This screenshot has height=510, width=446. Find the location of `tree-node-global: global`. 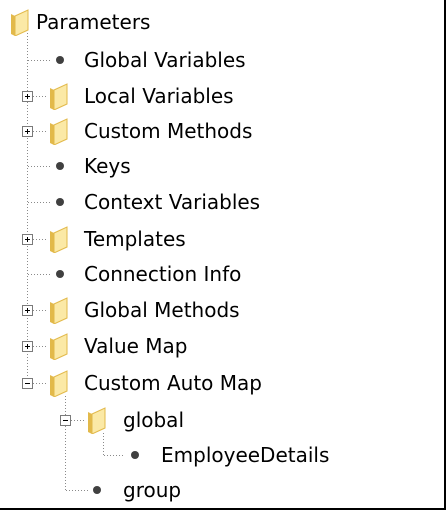

tree-node-global: global is located at coordinates (150, 420).